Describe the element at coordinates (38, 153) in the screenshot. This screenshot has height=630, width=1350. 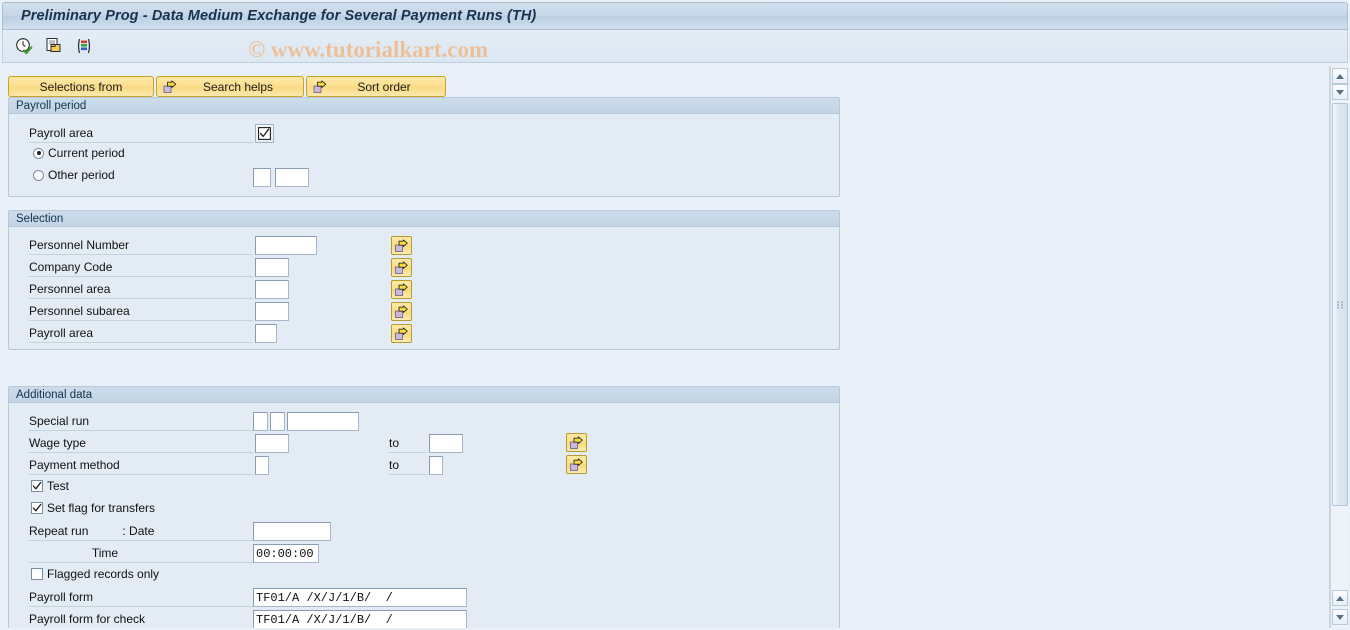
I see `radio-current-period-indicator` at that location.